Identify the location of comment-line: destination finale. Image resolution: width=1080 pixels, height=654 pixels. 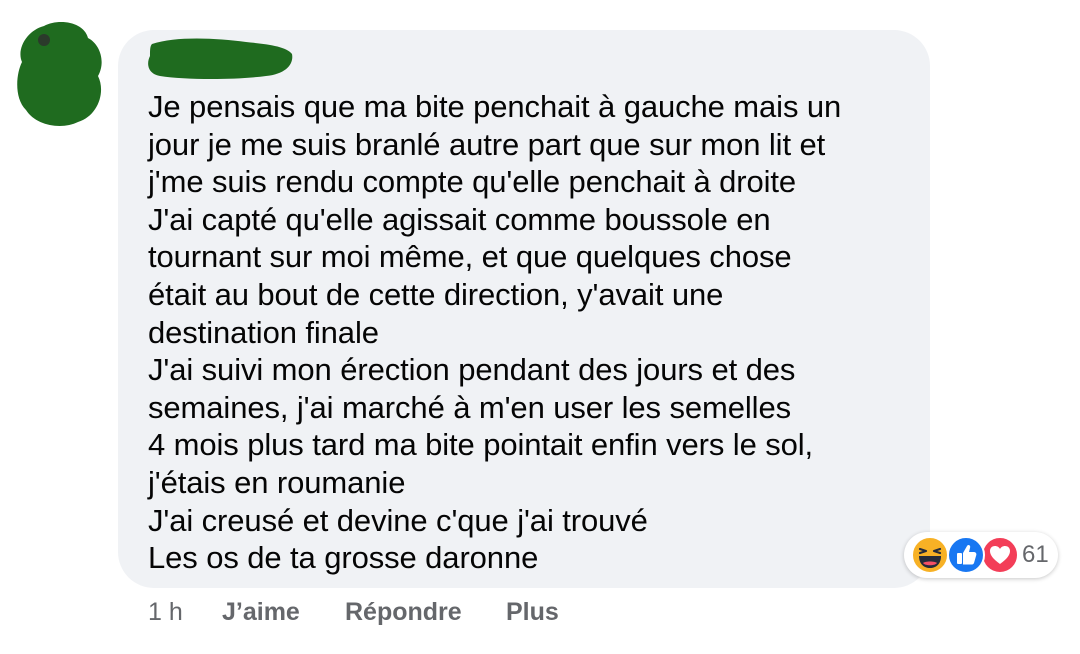
(263, 332).